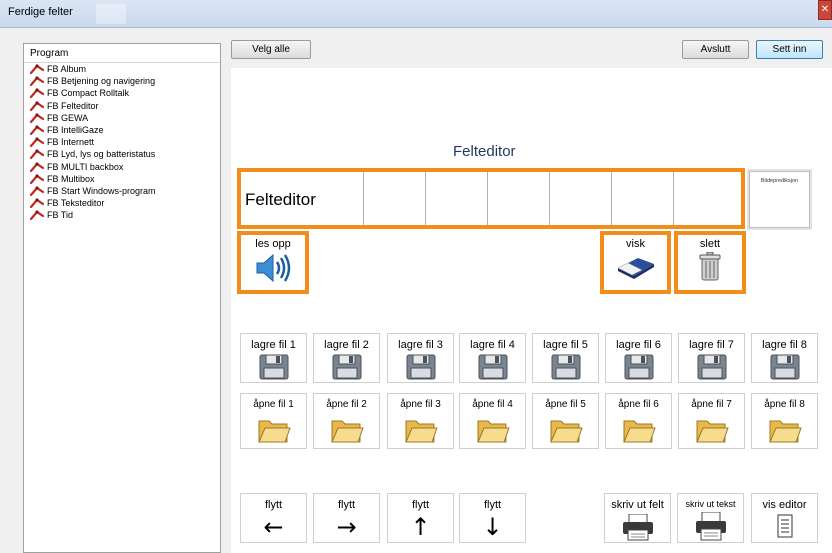  Describe the element at coordinates (122, 106) in the screenshot. I see `program-list-item: FB Felteditor` at that location.